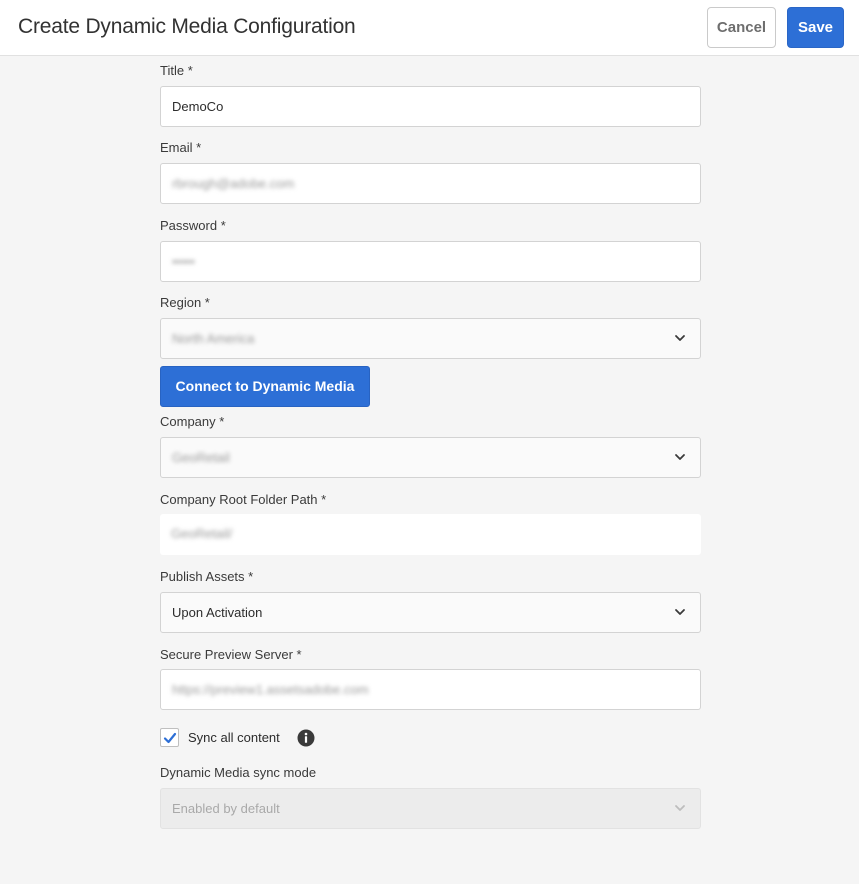  Describe the element at coordinates (270, 689) in the screenshot. I see `preview-server-value: https://preview1.assetsadobe.com` at that location.